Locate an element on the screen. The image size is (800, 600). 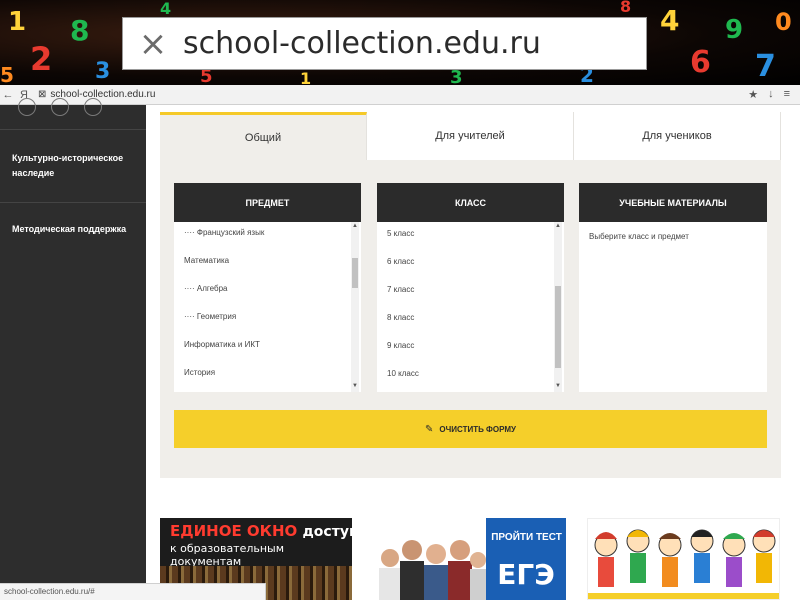
materials-list: Выберите класс и предмет is located at coordinates (673, 307).